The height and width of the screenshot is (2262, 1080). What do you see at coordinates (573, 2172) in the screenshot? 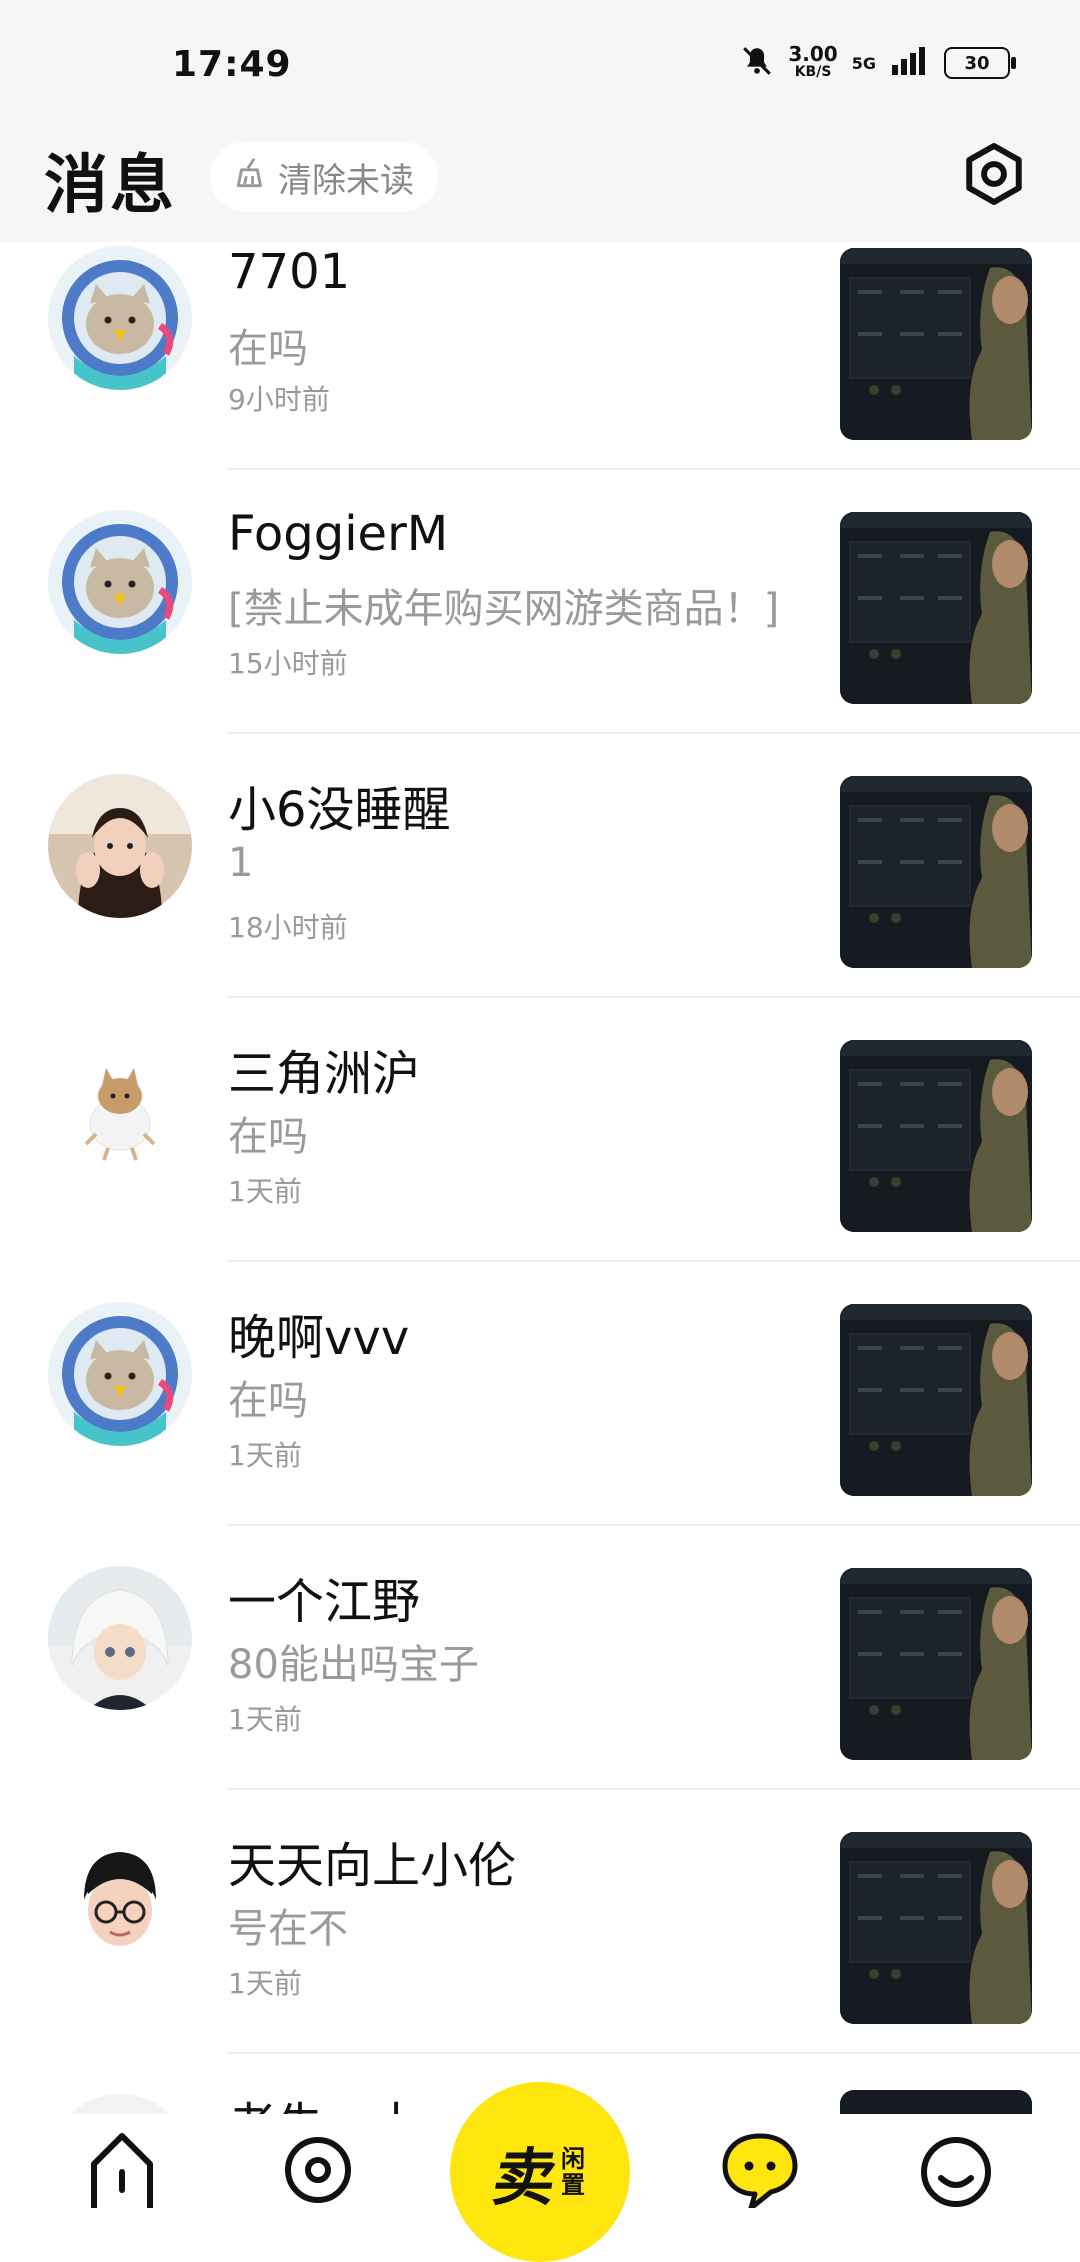
I see `sell-sublabel: 闲 置` at bounding box center [573, 2172].